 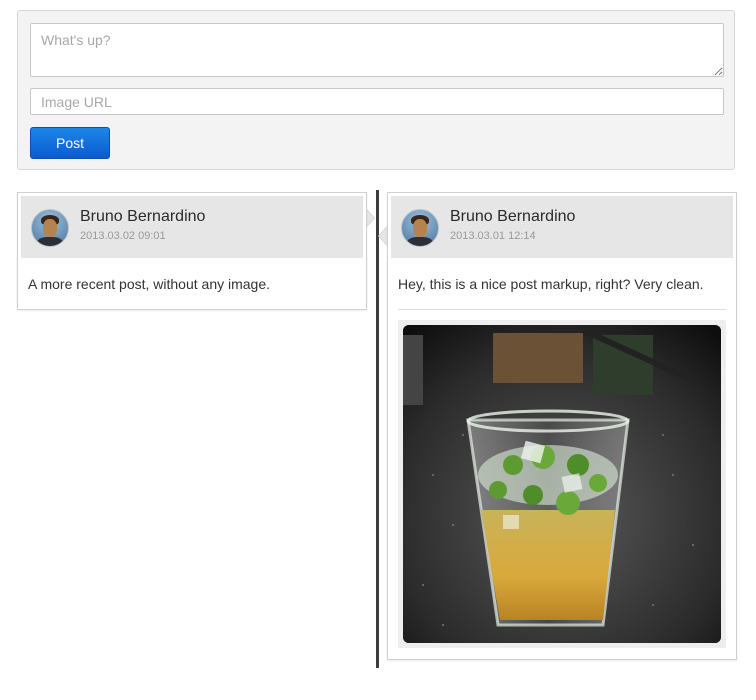 I want to click on timeline-line, so click(x=377, y=429).